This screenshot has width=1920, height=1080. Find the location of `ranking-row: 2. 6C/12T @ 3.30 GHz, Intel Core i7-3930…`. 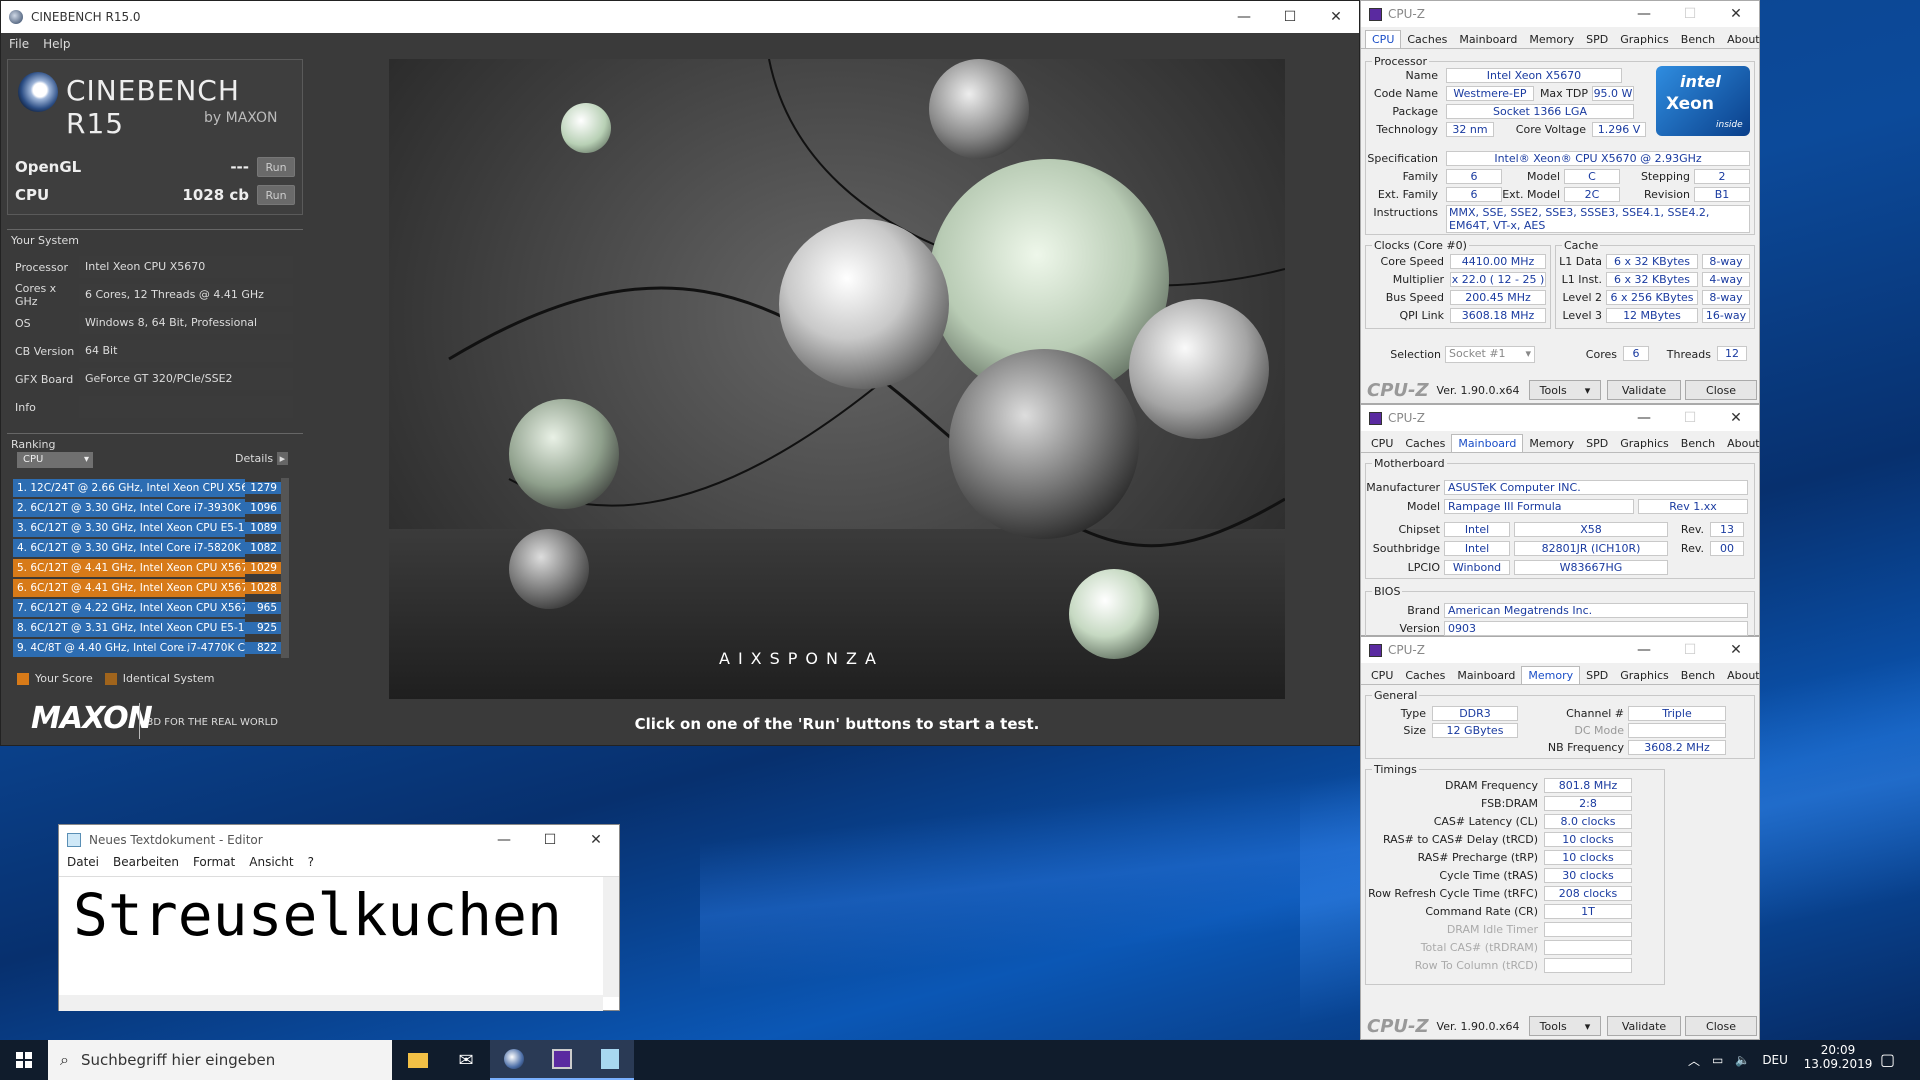

ranking-row: 2. 6C/12T @ 3.30 GHz, Intel Core i7-3930… is located at coordinates (147, 508).